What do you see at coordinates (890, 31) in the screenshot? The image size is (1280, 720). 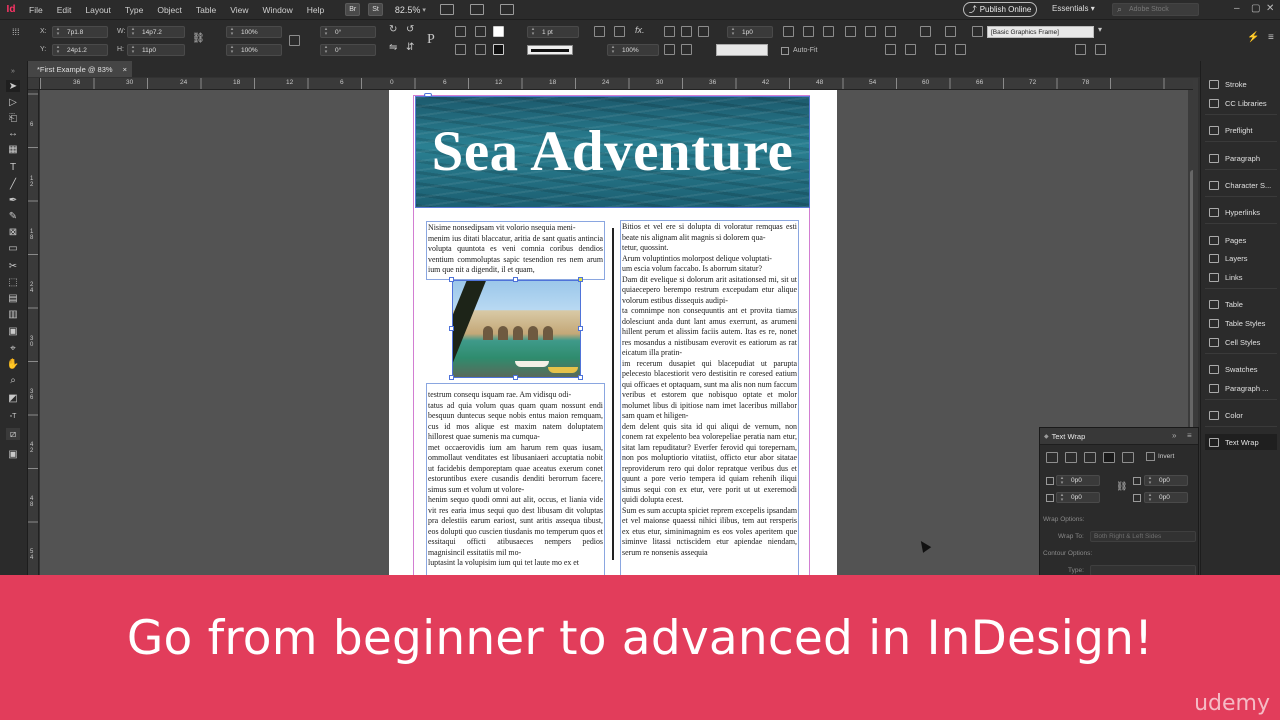 I see `align-bottom-icon` at bounding box center [890, 31].